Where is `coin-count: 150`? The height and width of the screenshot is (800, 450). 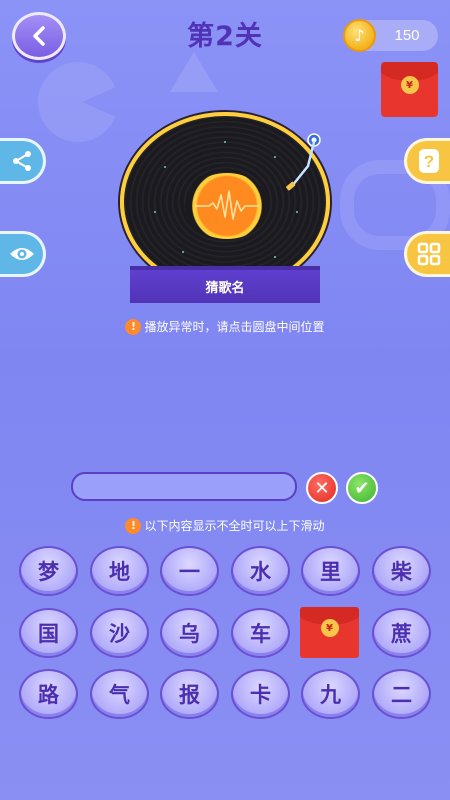
coin-count: 150 is located at coordinates (407, 35).